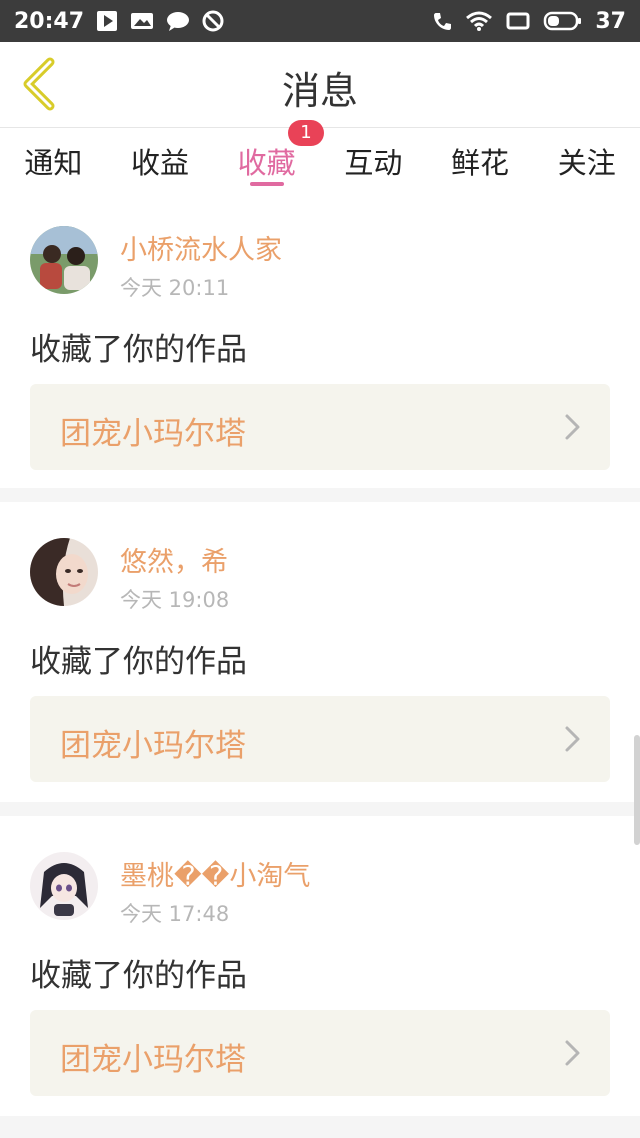 This screenshot has height=1138, width=640. Describe the element at coordinates (175, 600) in the screenshot. I see `timestamp: 今天 19:08` at that location.